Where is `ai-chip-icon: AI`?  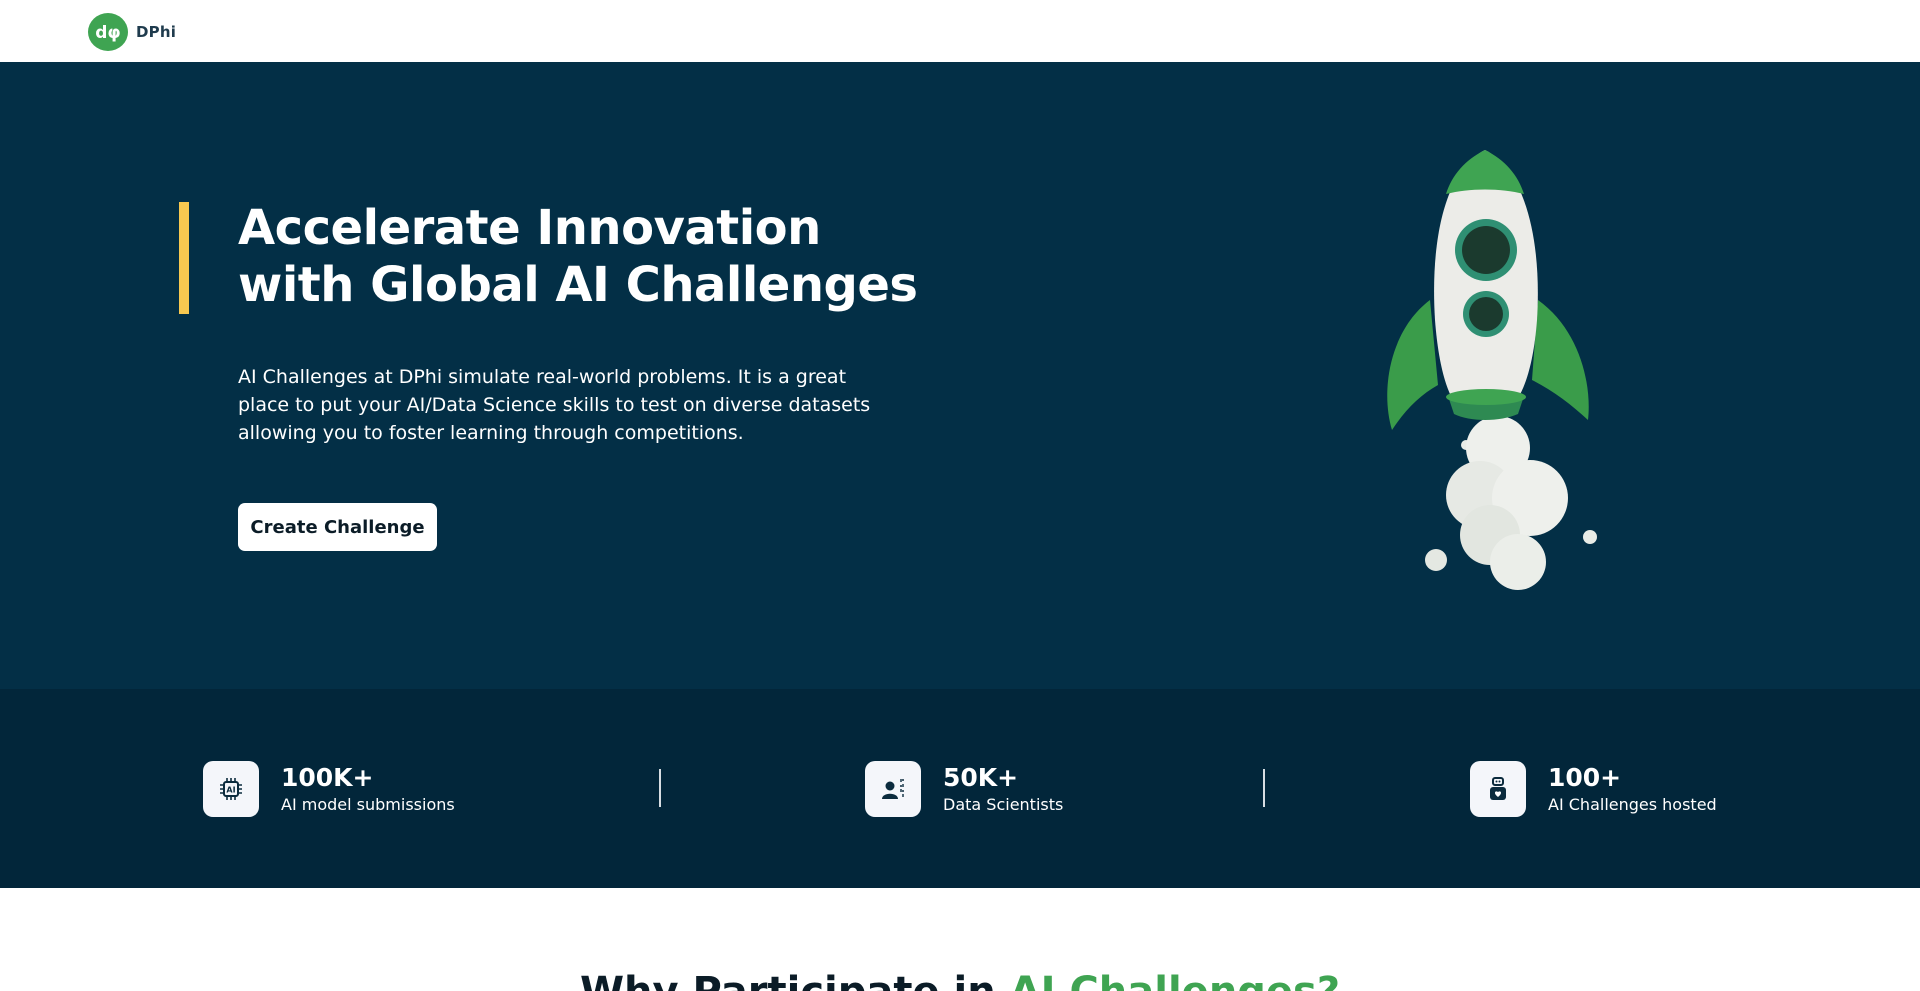 ai-chip-icon: AI is located at coordinates (231, 789).